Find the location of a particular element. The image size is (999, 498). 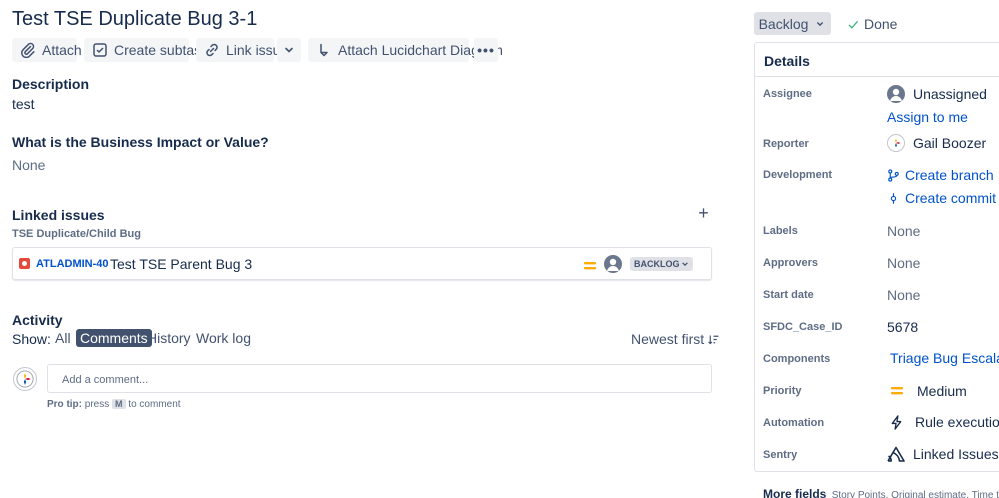

labels-value: None is located at coordinates (903, 231).